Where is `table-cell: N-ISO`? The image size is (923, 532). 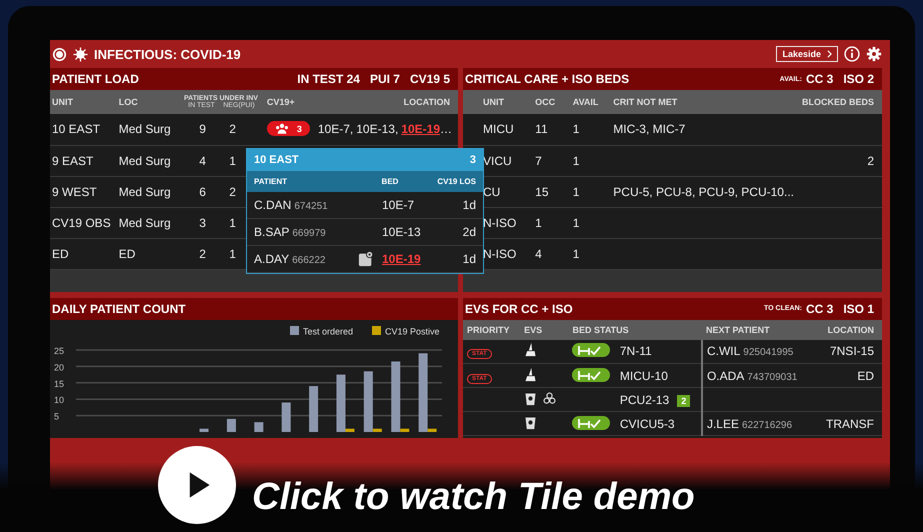
table-cell: N-ISO is located at coordinates (499, 253).